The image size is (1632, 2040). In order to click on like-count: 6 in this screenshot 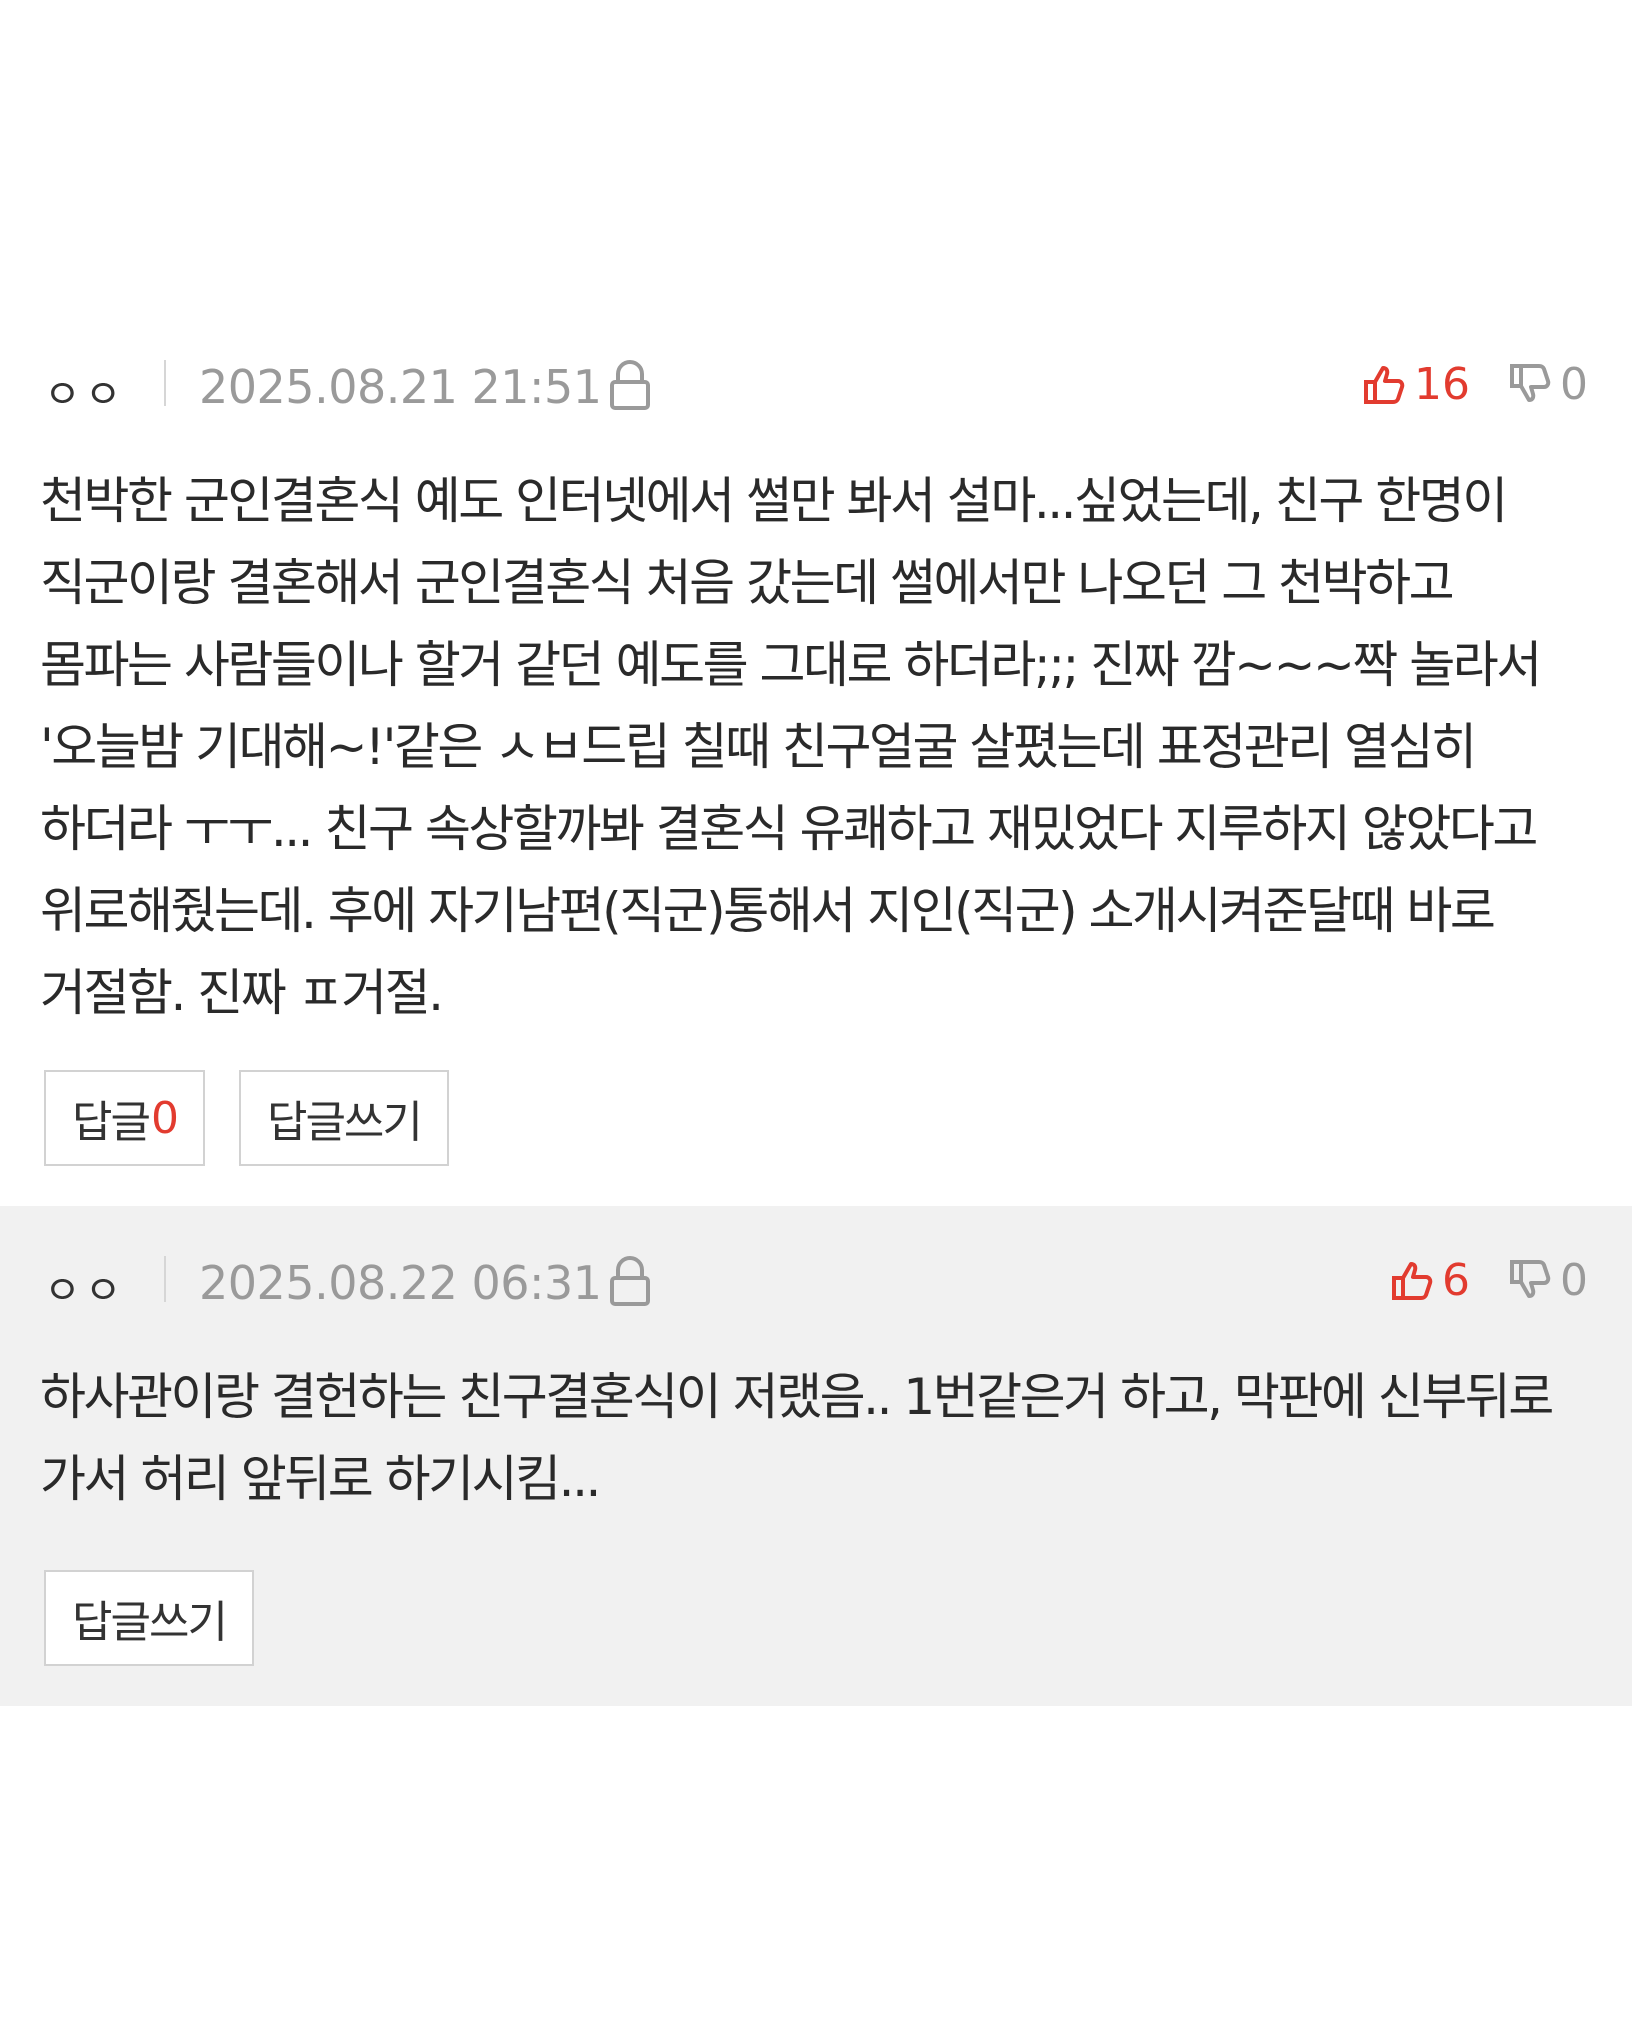, I will do `click(1456, 1280)`.